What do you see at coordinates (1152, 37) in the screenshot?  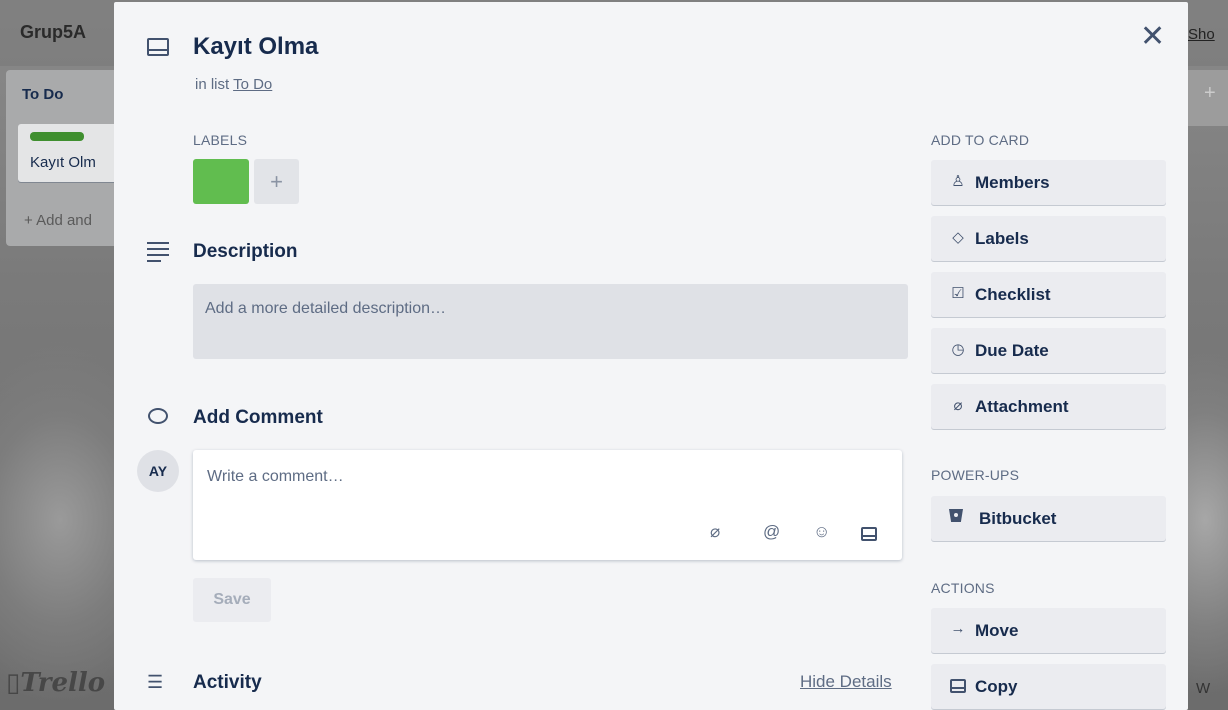 I see `close-icon: ✕` at bounding box center [1152, 37].